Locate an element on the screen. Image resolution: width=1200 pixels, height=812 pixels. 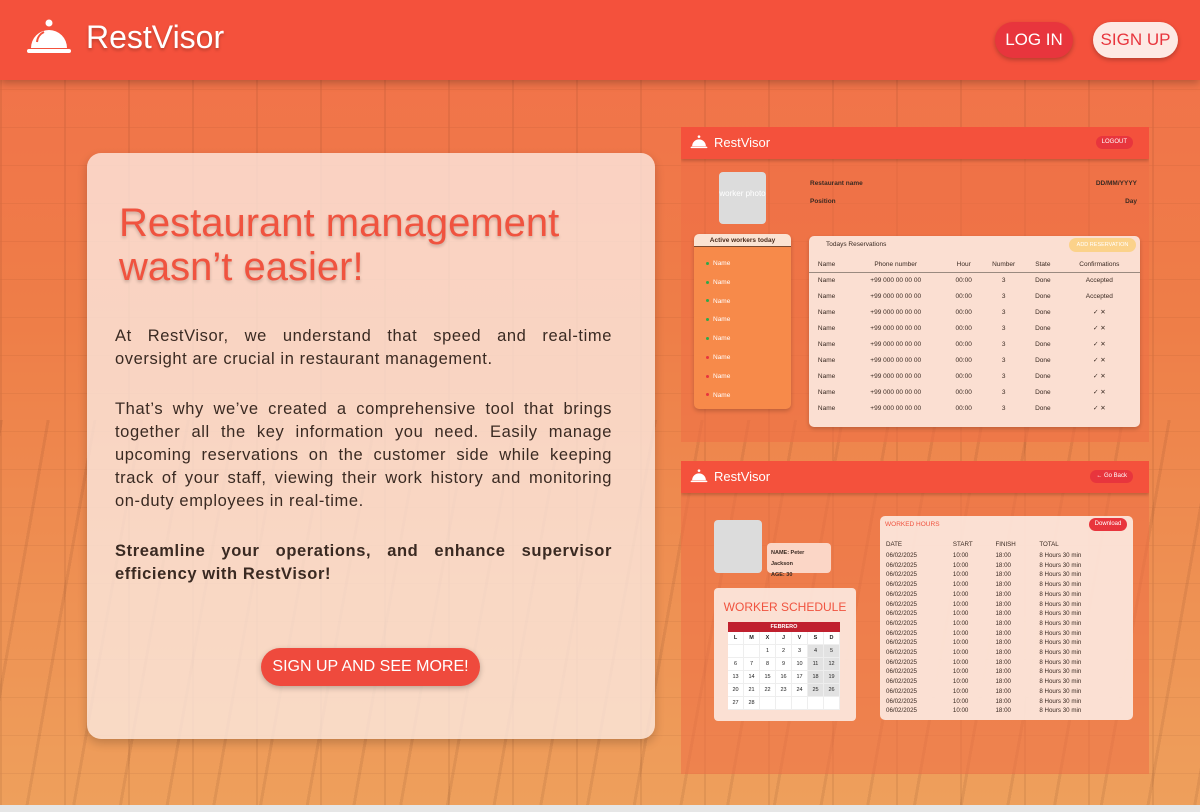
brand-logo: RestVisor is located at coordinates (125, 37).